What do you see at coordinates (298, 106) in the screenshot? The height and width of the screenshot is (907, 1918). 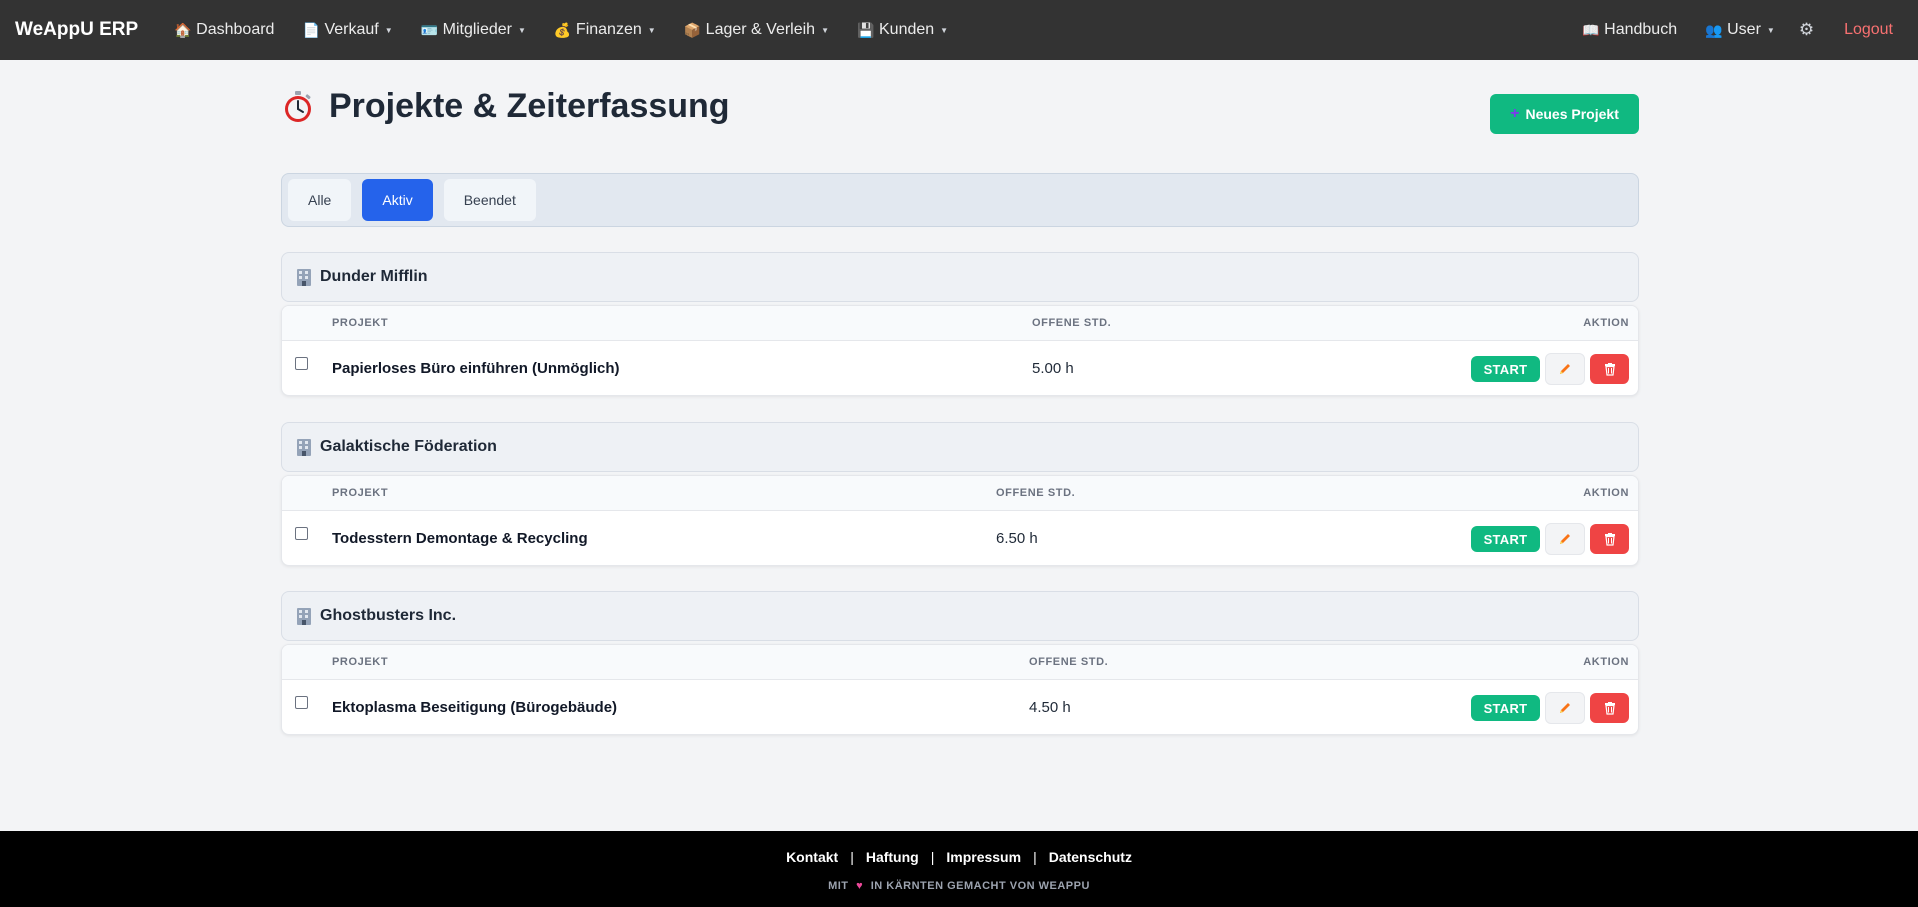 I see `stopwatch-icon` at bounding box center [298, 106].